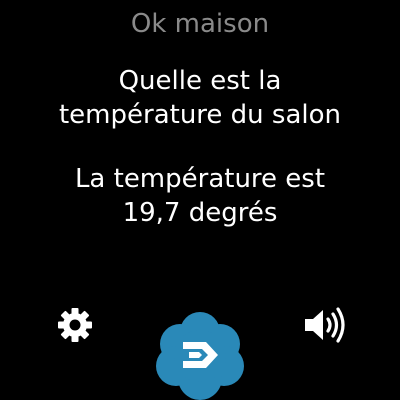 The image size is (400, 400). Describe the element at coordinates (200, 24) in the screenshot. I see `app-title: Ok maison` at that location.